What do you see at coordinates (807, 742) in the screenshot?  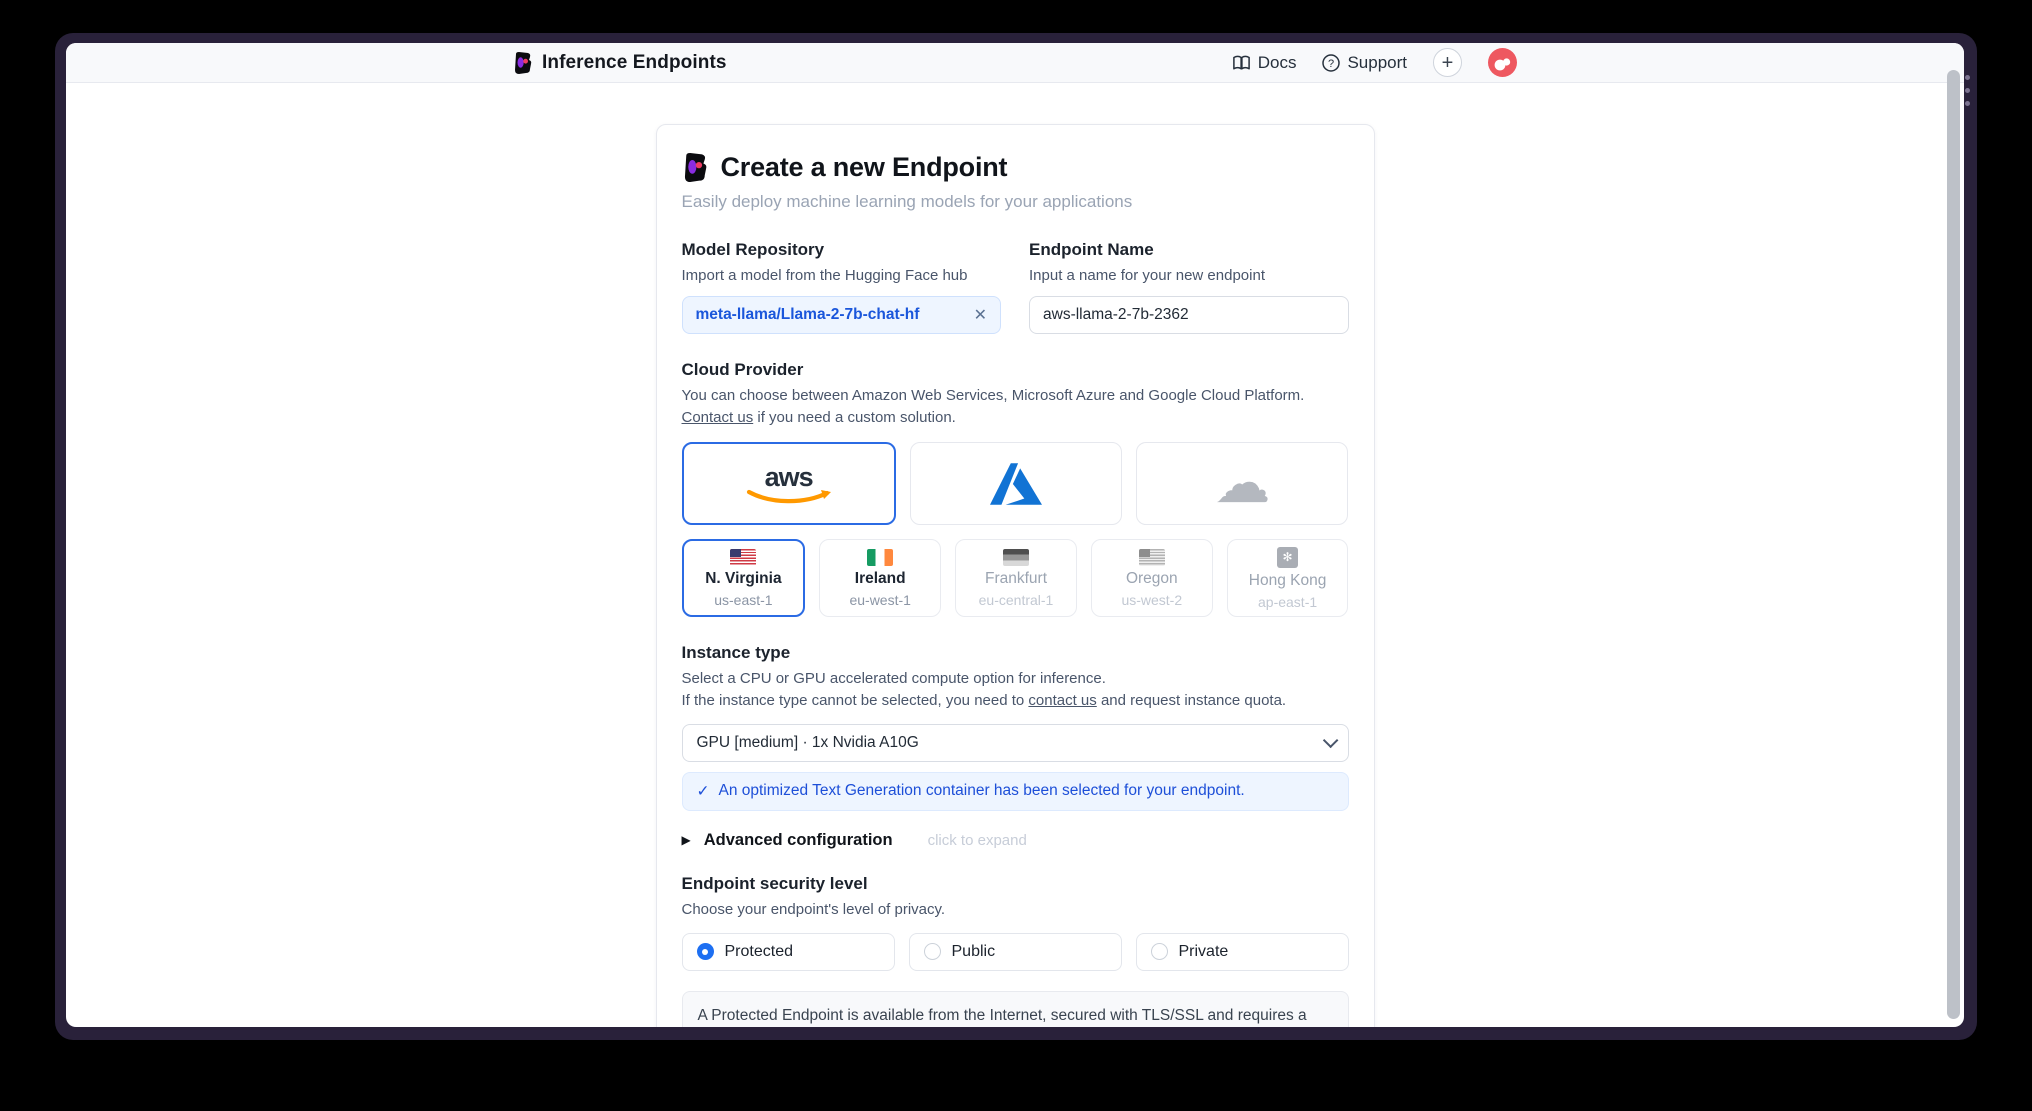 I see `instance-type-selected-value: GPU [medium] · 1x Nvidia A10G` at bounding box center [807, 742].